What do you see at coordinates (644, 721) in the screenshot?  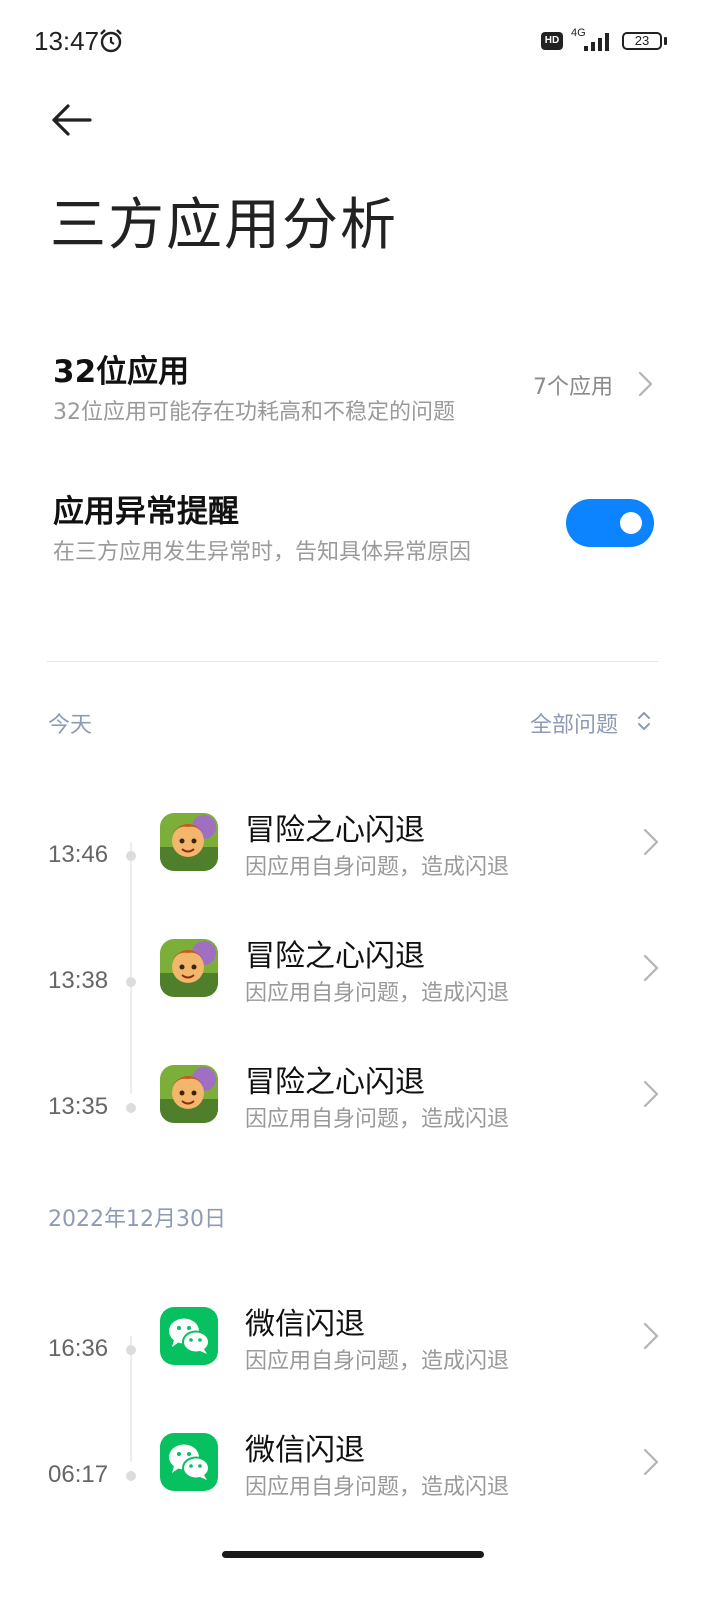 I see `sort-updown-icon` at bounding box center [644, 721].